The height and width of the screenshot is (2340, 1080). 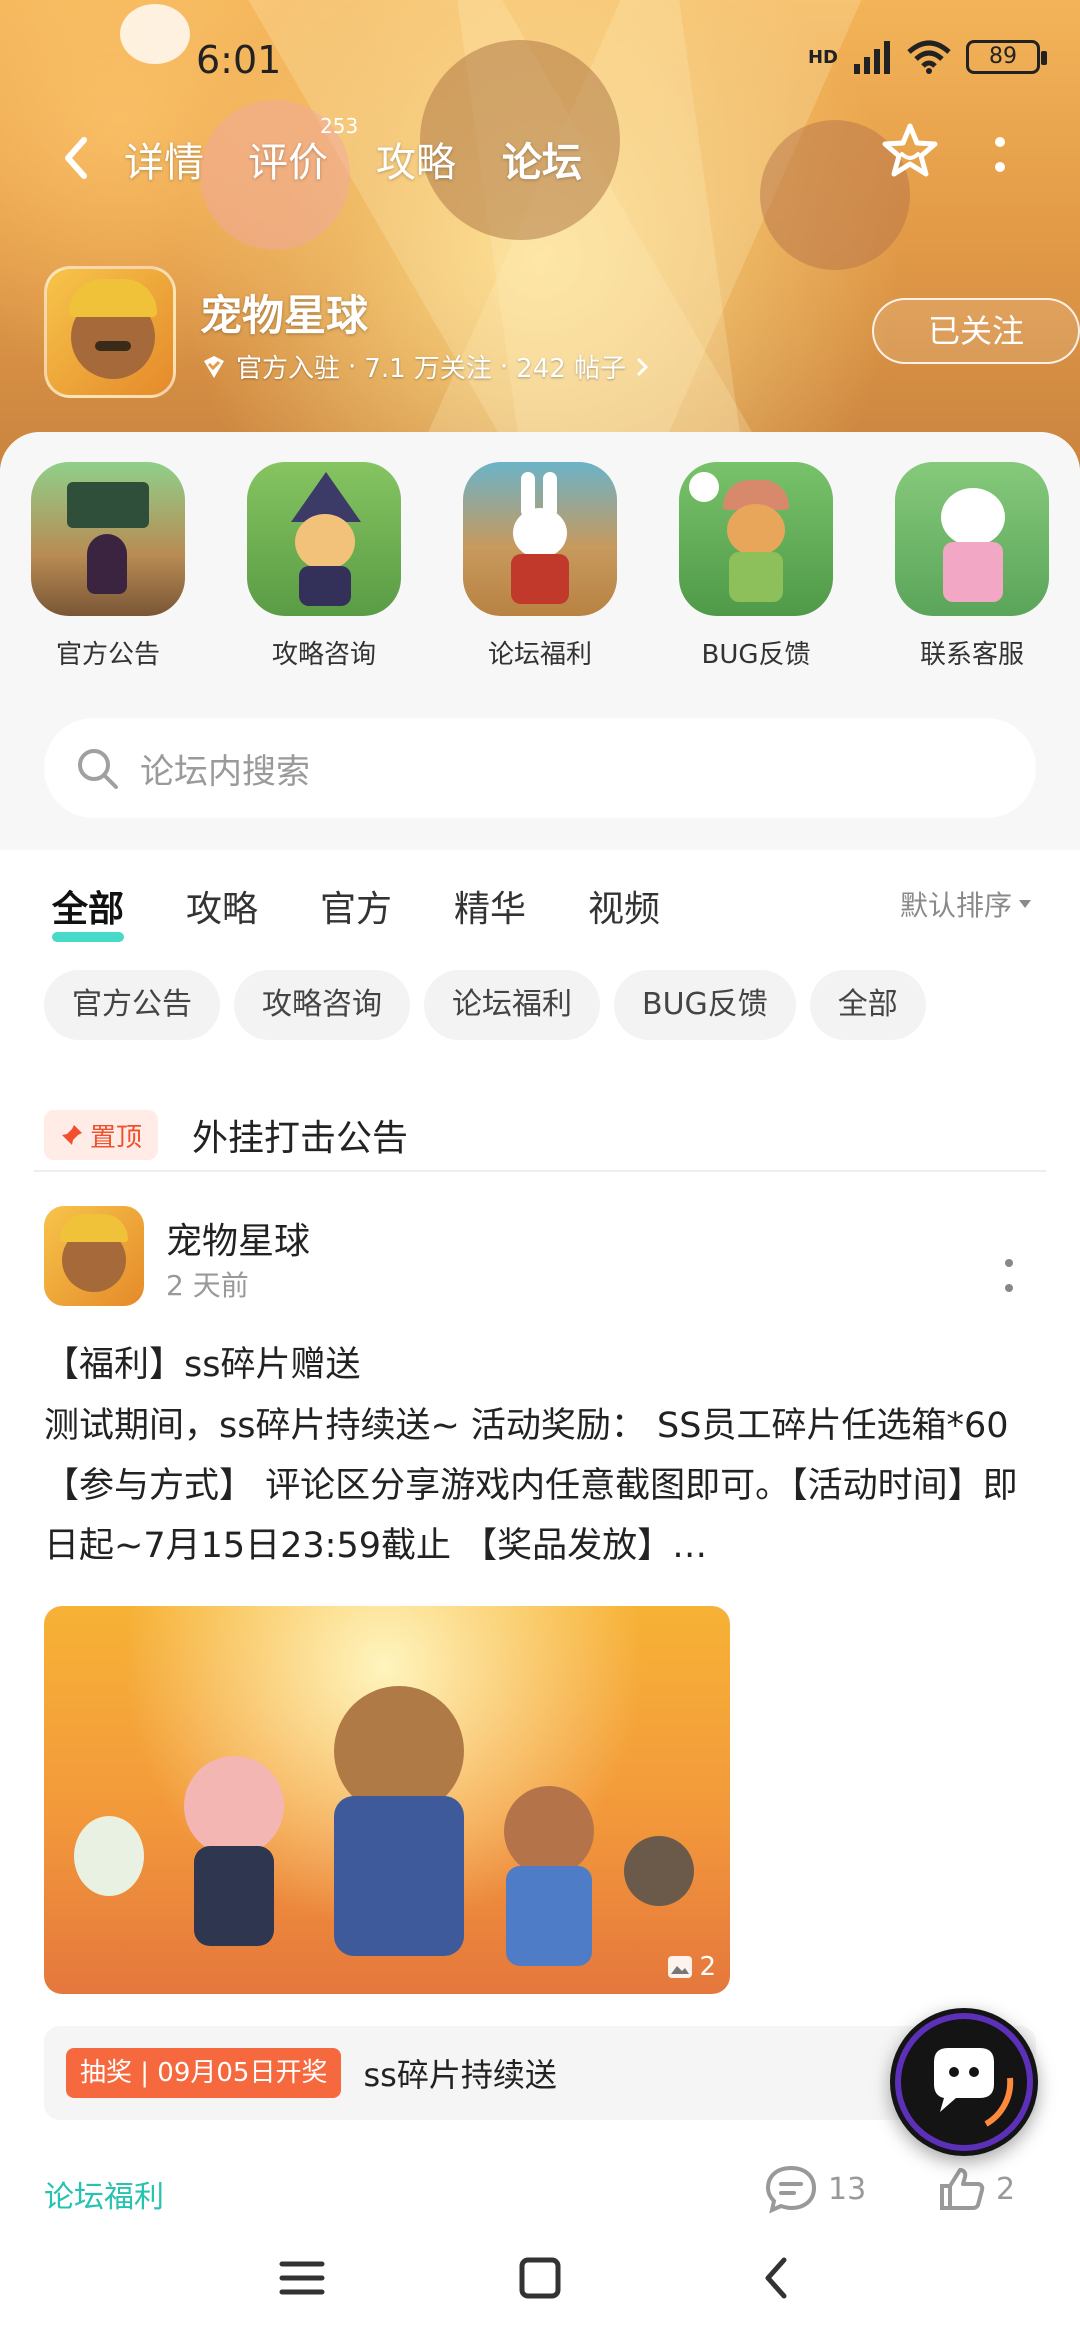 What do you see at coordinates (323, 655) in the screenshot?
I see `shortcut-label: 攻略咨询` at bounding box center [323, 655].